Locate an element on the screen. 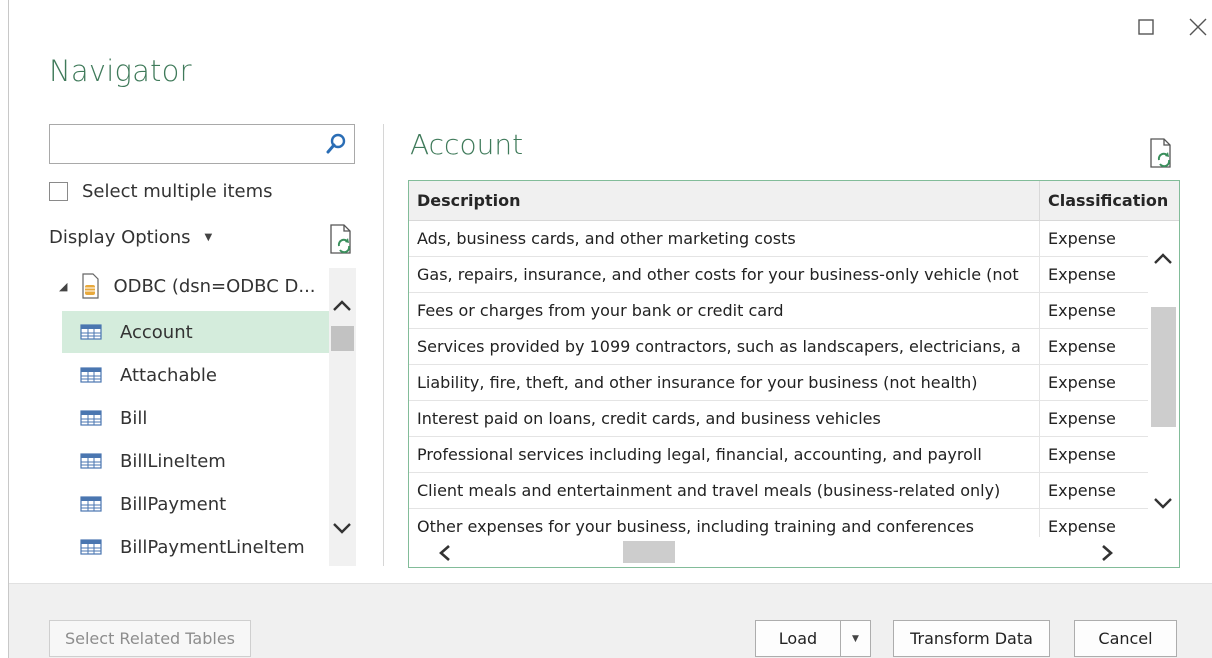 This screenshot has height=658, width=1212. dialog-title: Navigator is located at coordinates (120, 71).